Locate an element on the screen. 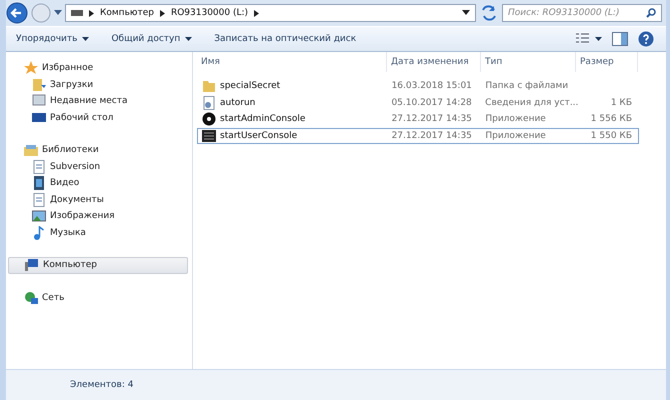 The width and height of the screenshot is (670, 400). file-name: specialSecret is located at coordinates (250, 86).